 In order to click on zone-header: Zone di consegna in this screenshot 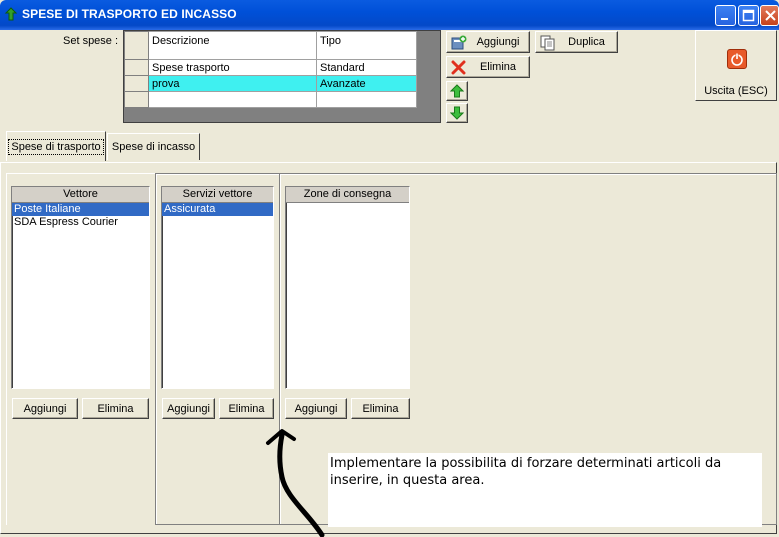, I will do `click(347, 195)`.